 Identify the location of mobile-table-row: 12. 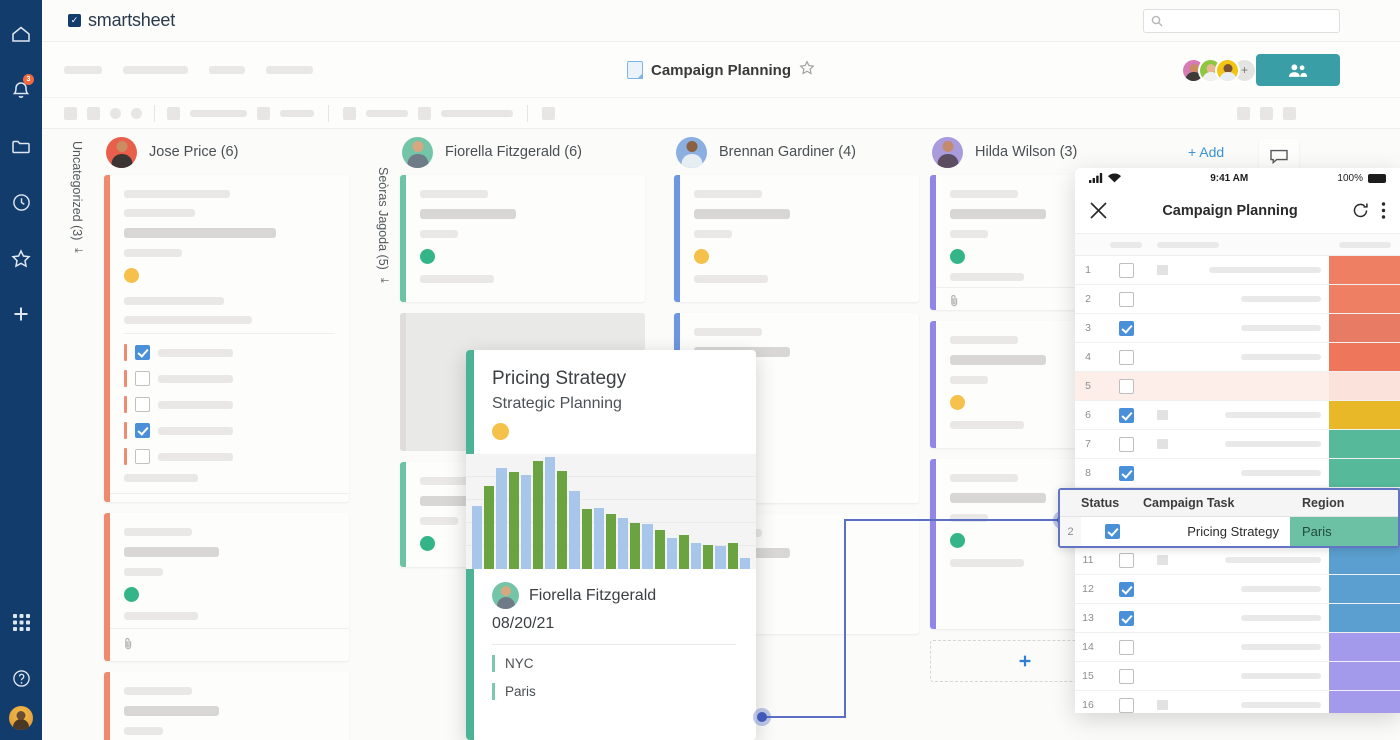
(1237, 589).